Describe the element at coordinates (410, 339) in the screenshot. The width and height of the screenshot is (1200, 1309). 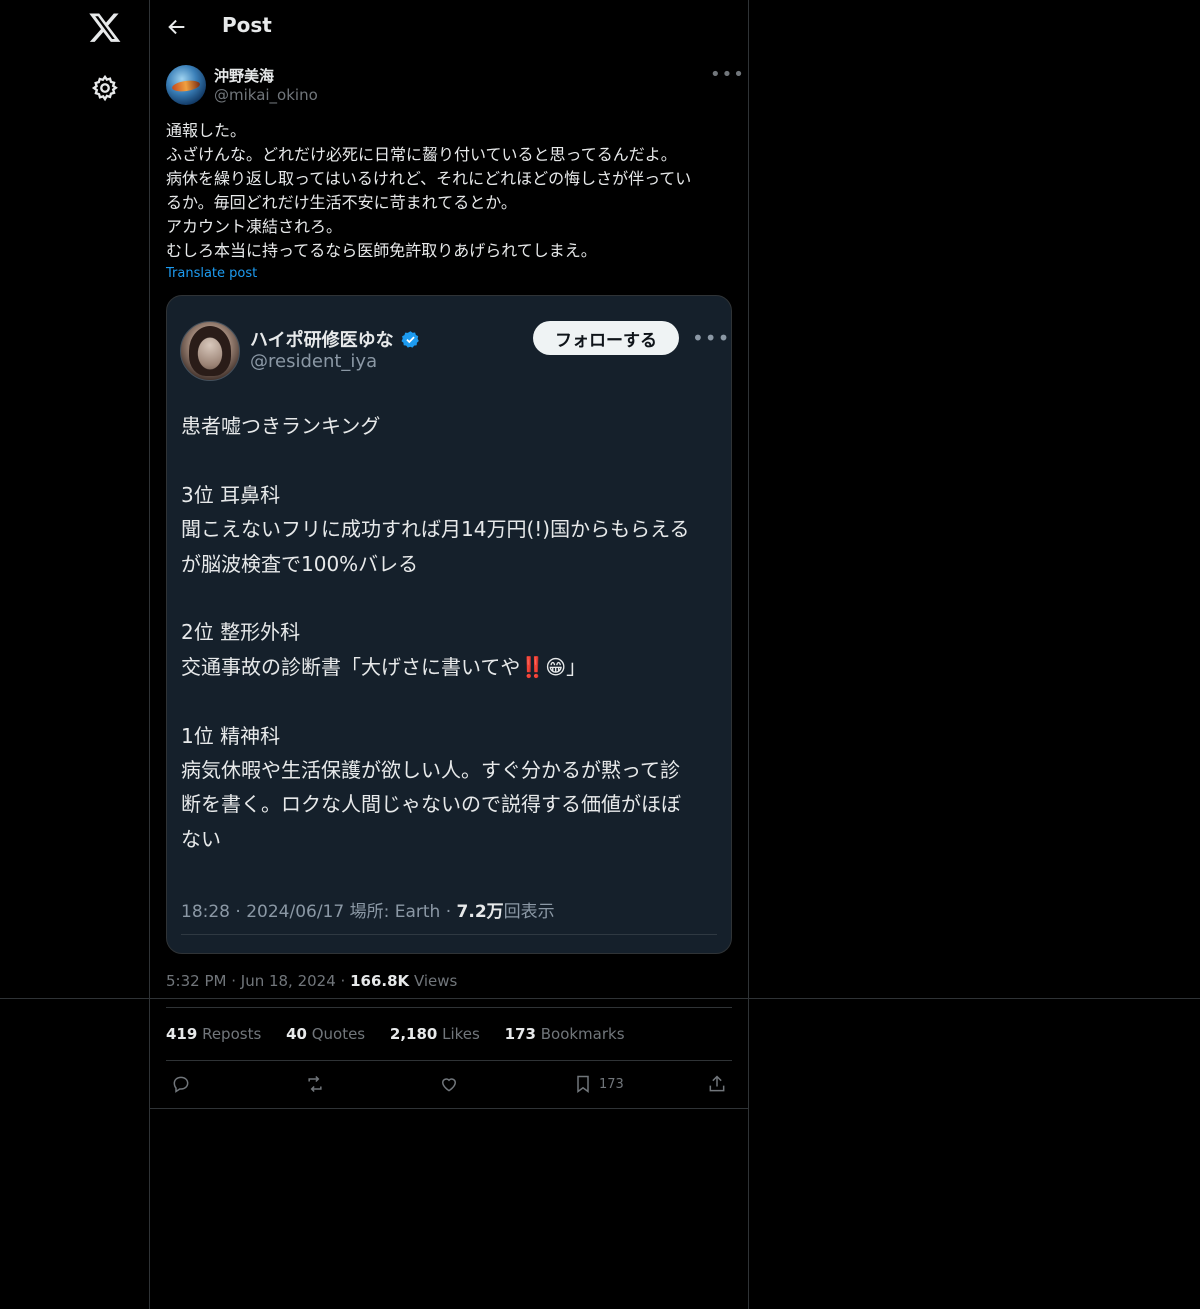
I see `verified-badge-icon` at that location.